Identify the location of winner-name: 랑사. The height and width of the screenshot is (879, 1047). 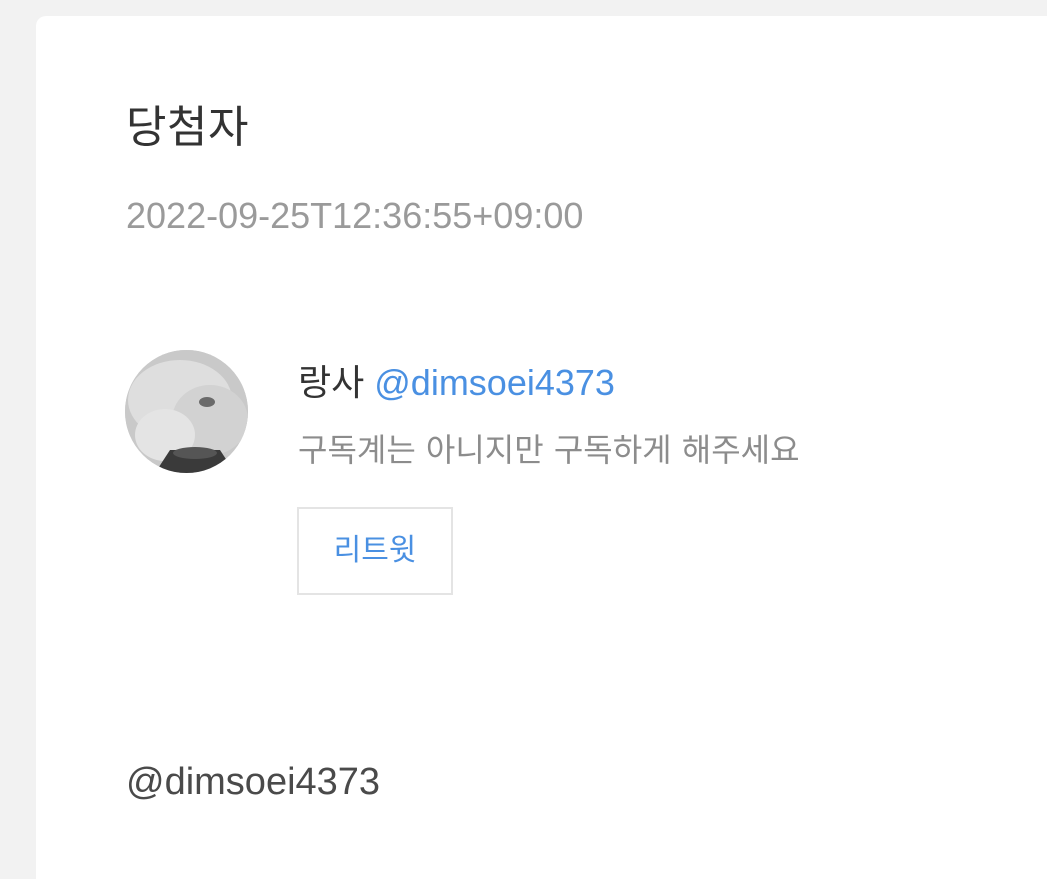
(331, 383).